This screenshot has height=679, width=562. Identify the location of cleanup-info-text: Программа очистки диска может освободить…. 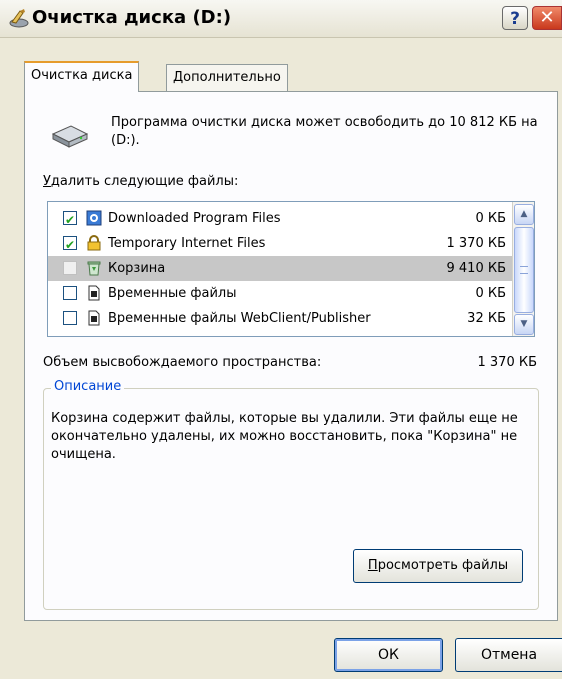
(324, 131).